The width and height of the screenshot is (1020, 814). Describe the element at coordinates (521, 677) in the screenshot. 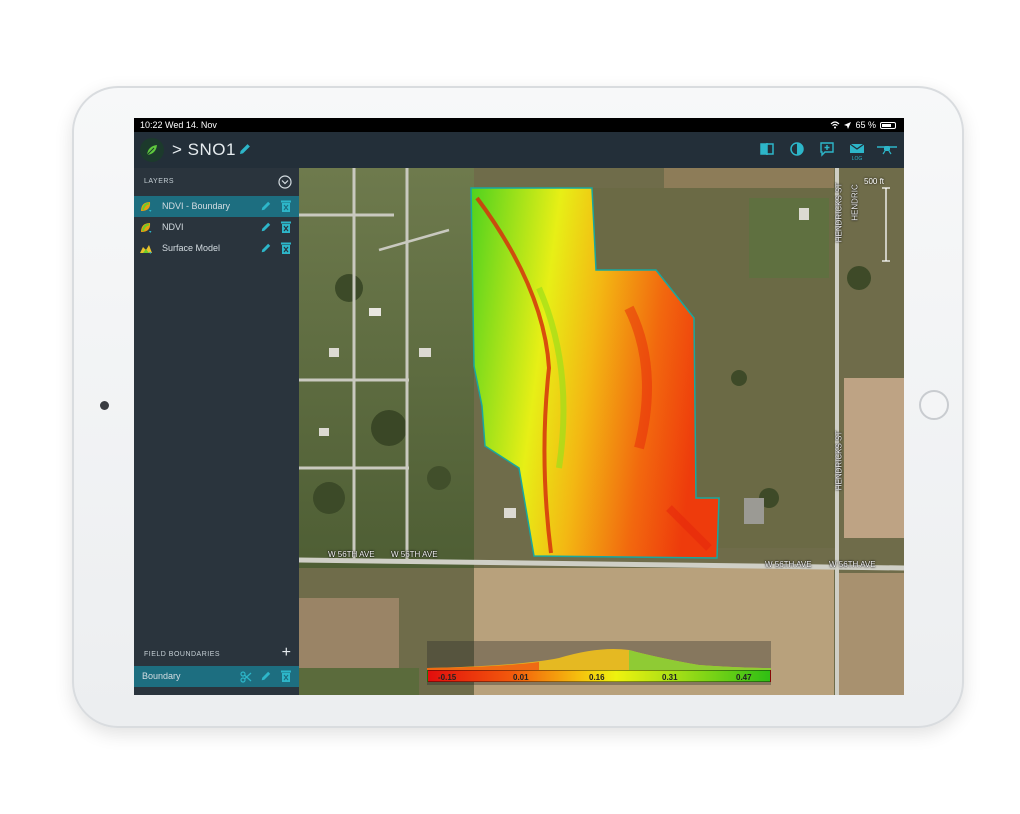

I see `legend-tick: 0.01` at that location.